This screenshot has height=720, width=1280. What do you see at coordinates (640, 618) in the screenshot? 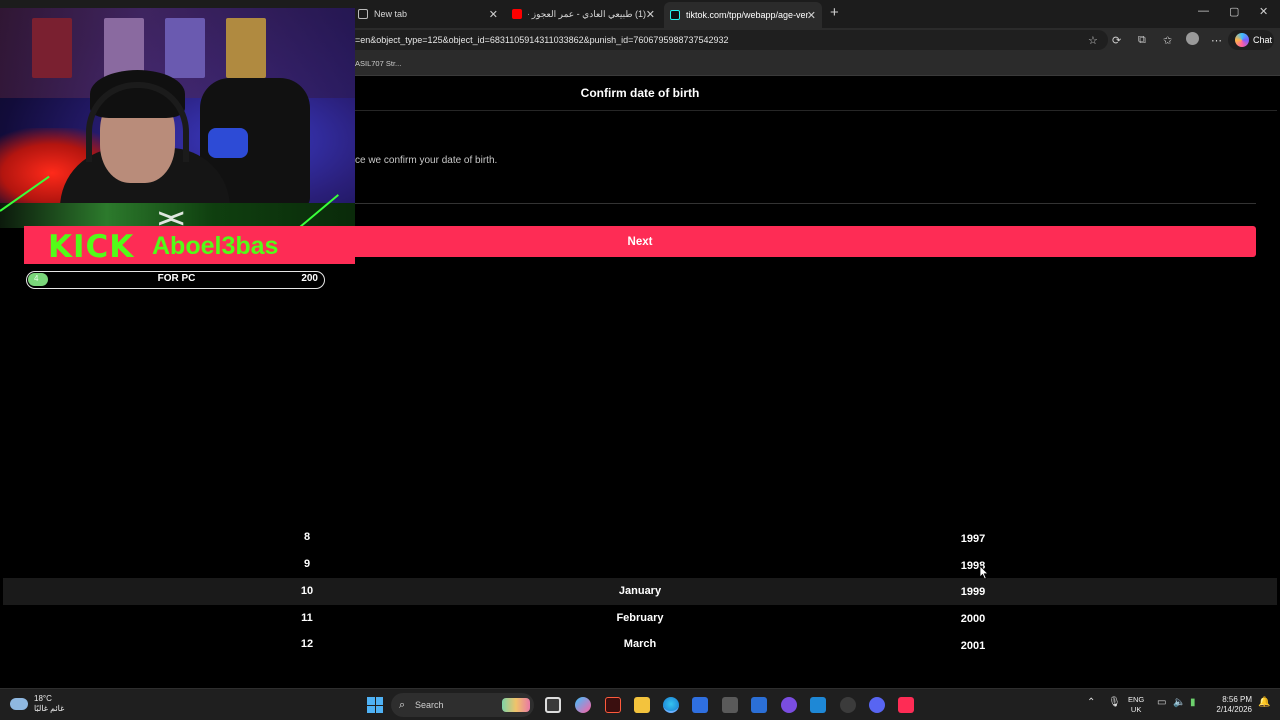
I see `month-option: February` at bounding box center [640, 618].